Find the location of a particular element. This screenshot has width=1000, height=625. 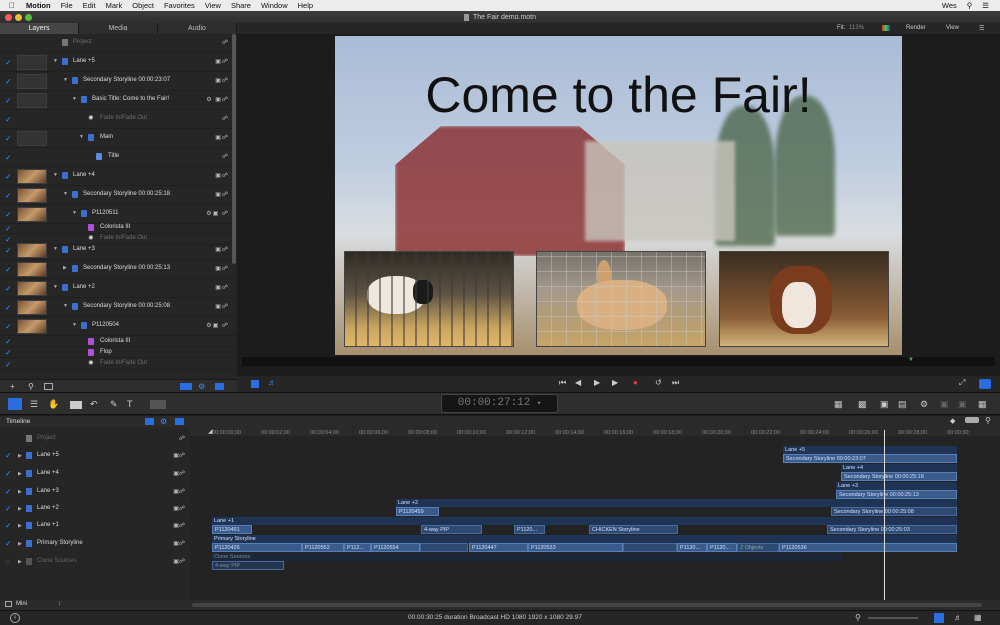

layer-controls-icon: ⚙▣ ☍ is located at coordinates (217, 213).